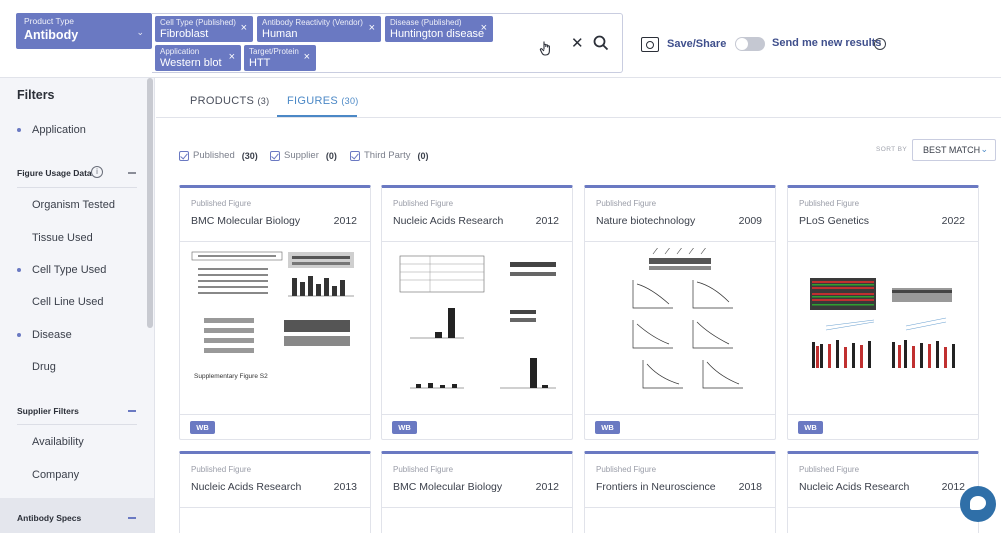 The width and height of the screenshot is (1001, 533). I want to click on chat-icon, so click(978, 504).